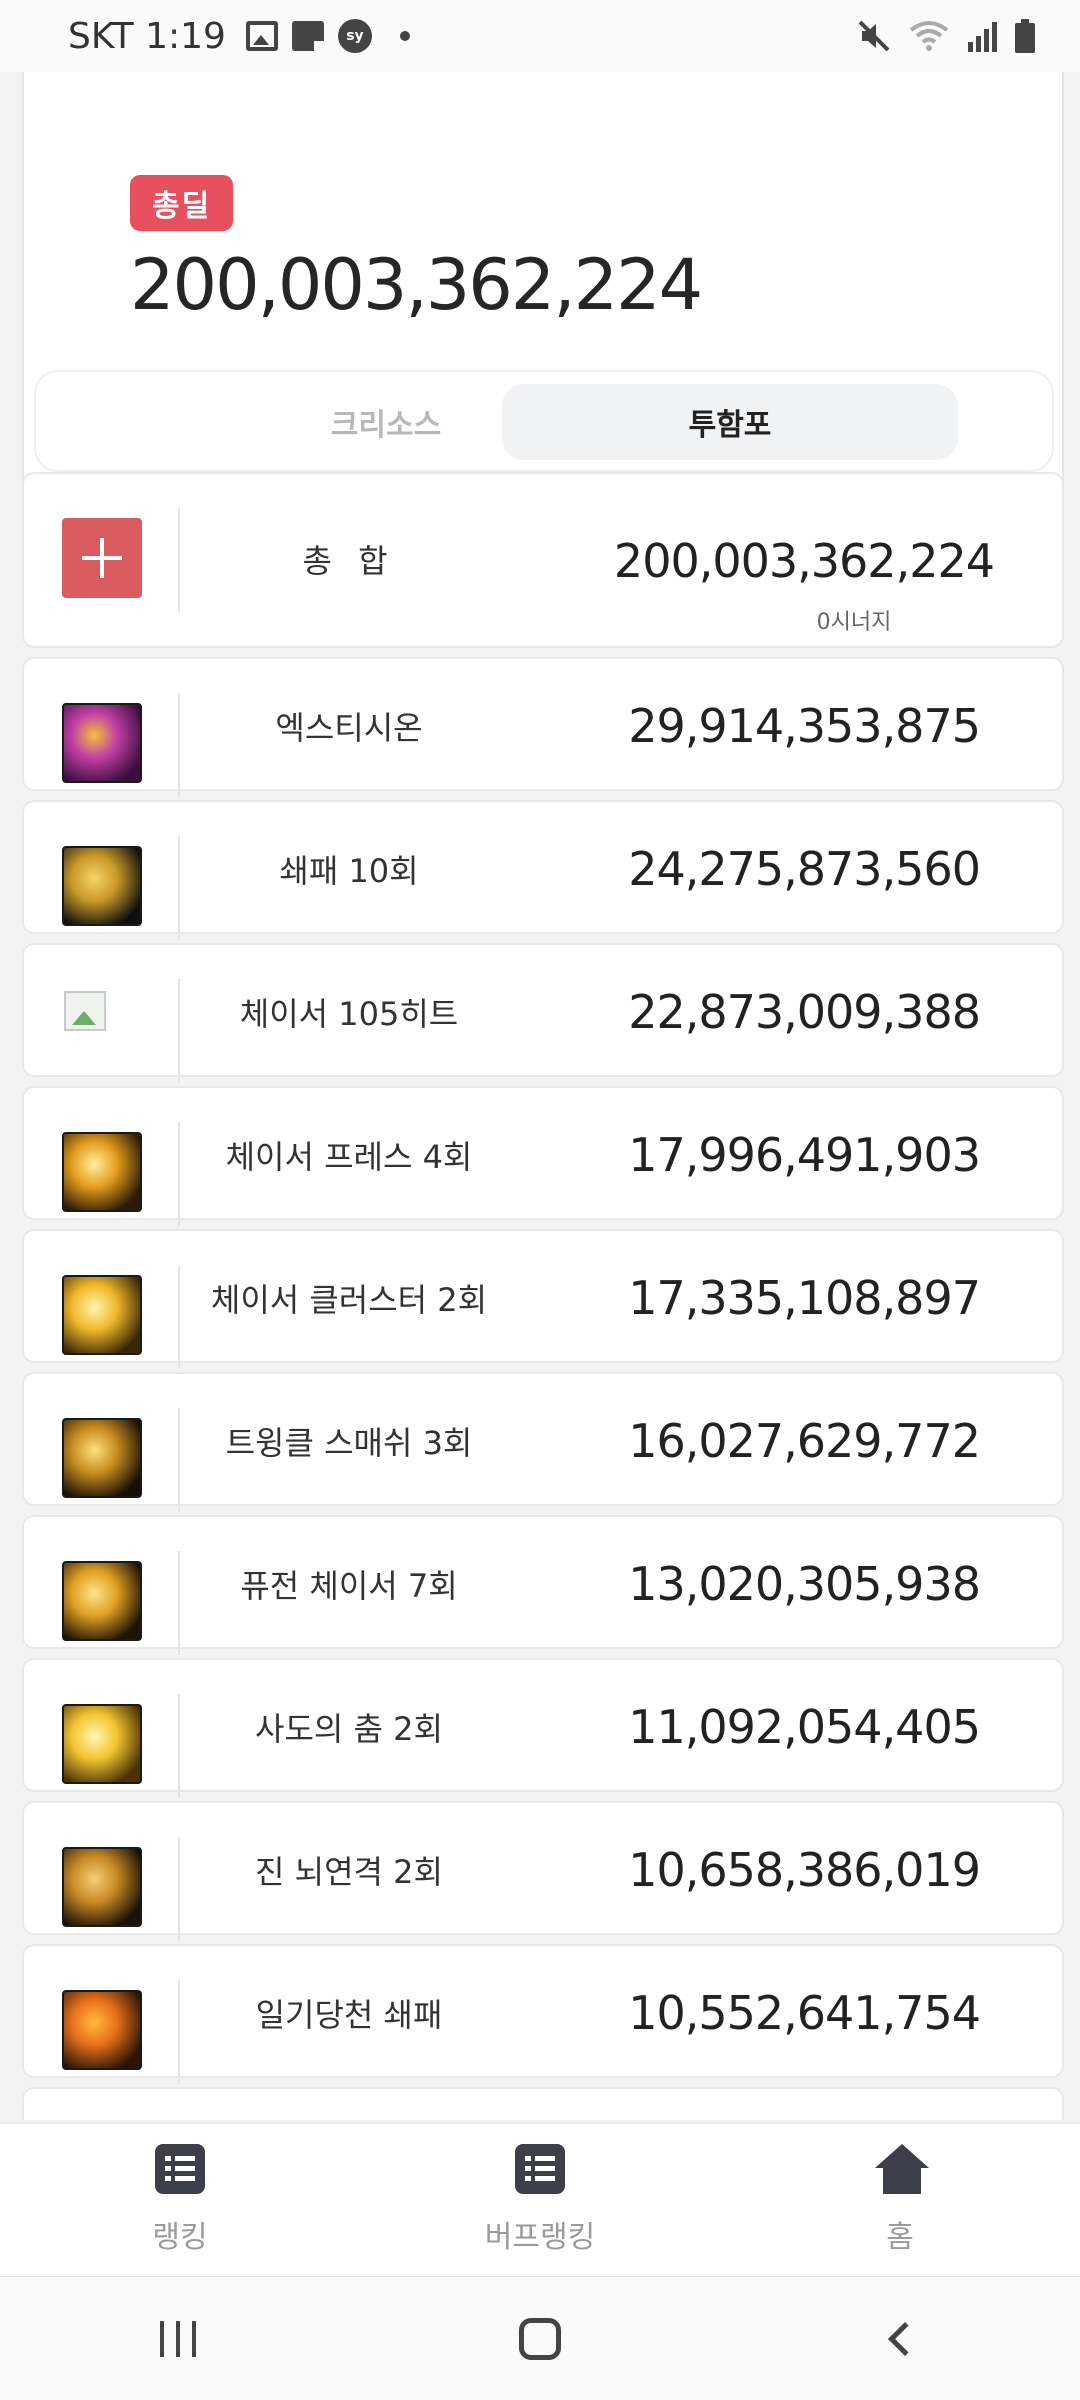 The image size is (1080, 2400). What do you see at coordinates (900, 2200) in the screenshot?
I see `nav-home: 홈` at bounding box center [900, 2200].